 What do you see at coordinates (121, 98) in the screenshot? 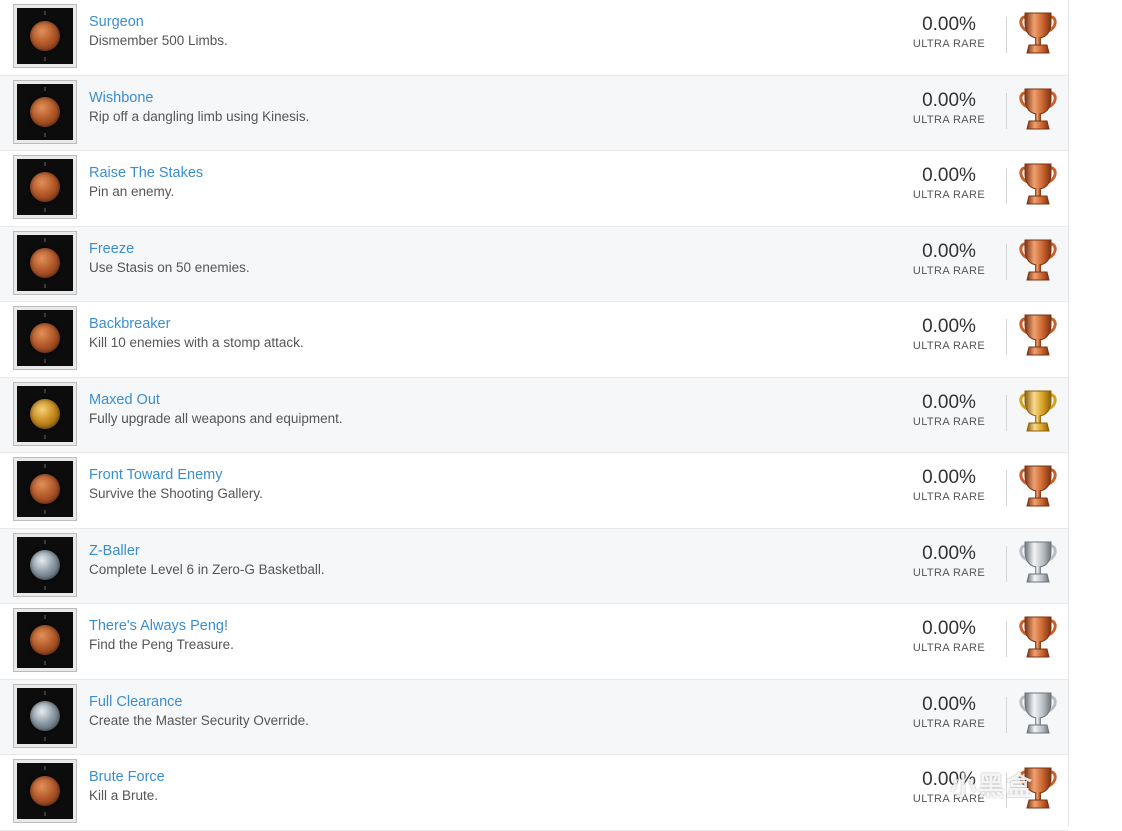
I see `trophy-title-link: Wishbone` at bounding box center [121, 98].